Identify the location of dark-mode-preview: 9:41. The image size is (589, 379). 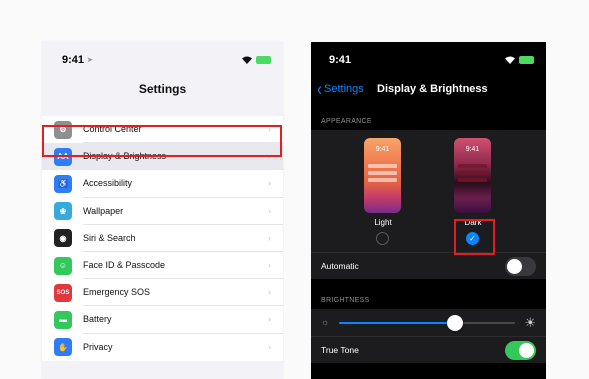
(472, 175).